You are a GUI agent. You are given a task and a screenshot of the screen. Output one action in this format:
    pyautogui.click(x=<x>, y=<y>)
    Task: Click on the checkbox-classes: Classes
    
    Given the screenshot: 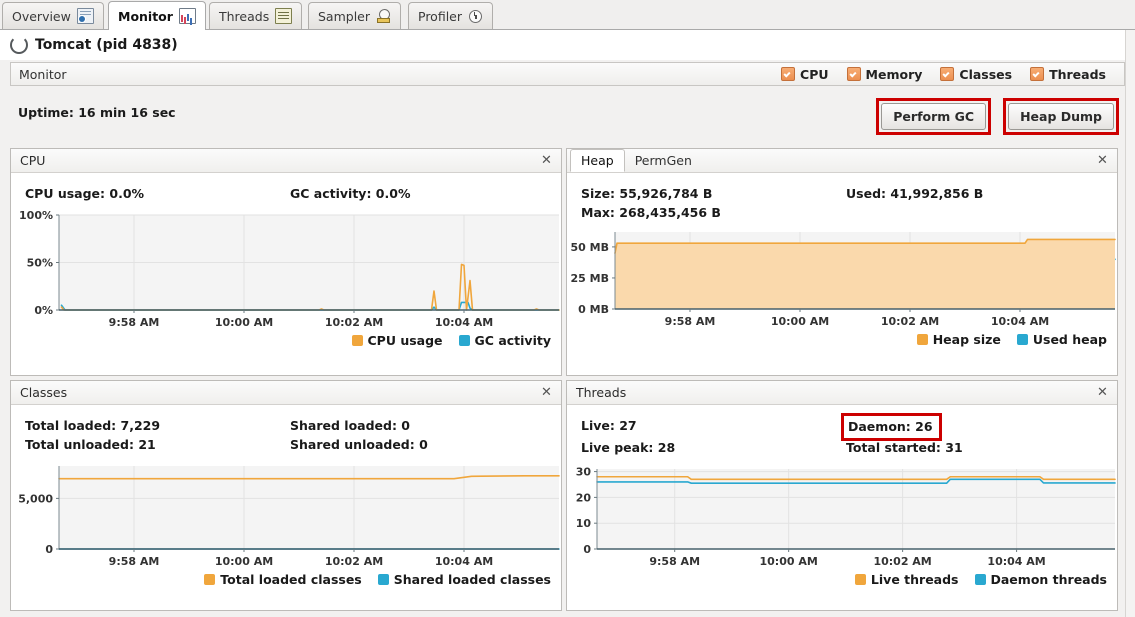 What is the action you would take?
    pyautogui.click(x=976, y=74)
    